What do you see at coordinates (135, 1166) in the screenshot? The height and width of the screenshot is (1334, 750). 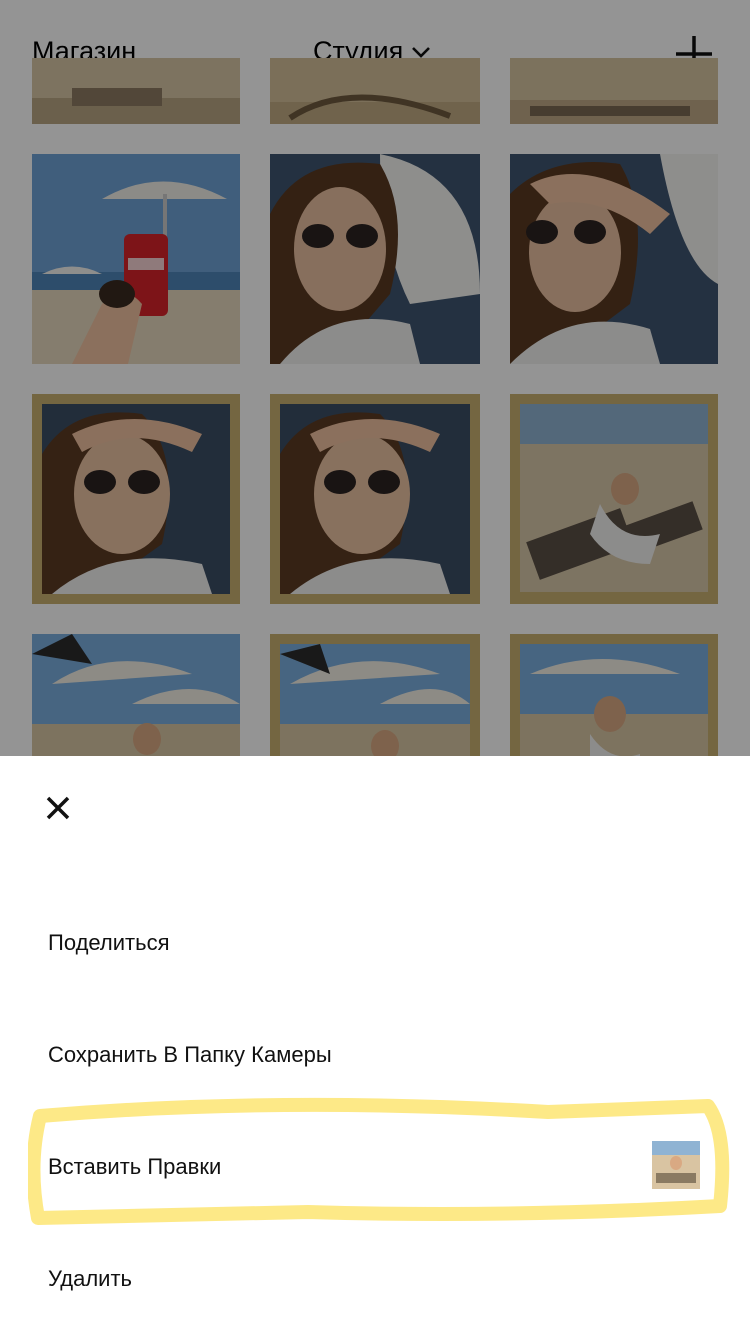 I see `paste-edits-label: Вставить Правки` at bounding box center [135, 1166].